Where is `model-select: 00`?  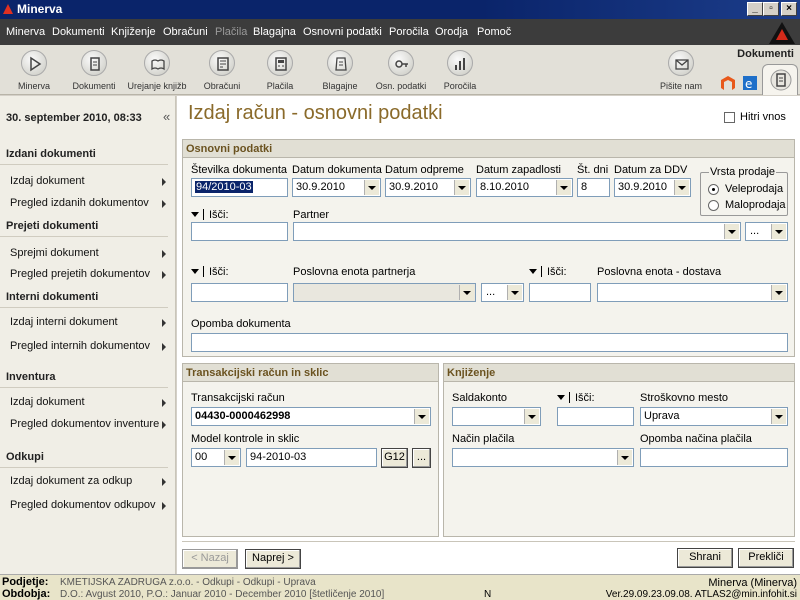
model-select: 00 is located at coordinates (216, 457).